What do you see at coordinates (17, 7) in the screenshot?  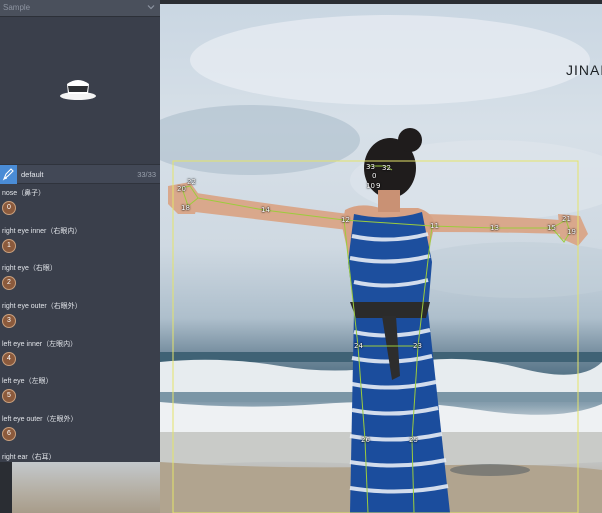 I see `sample-dropdown-label: Sample` at bounding box center [17, 7].